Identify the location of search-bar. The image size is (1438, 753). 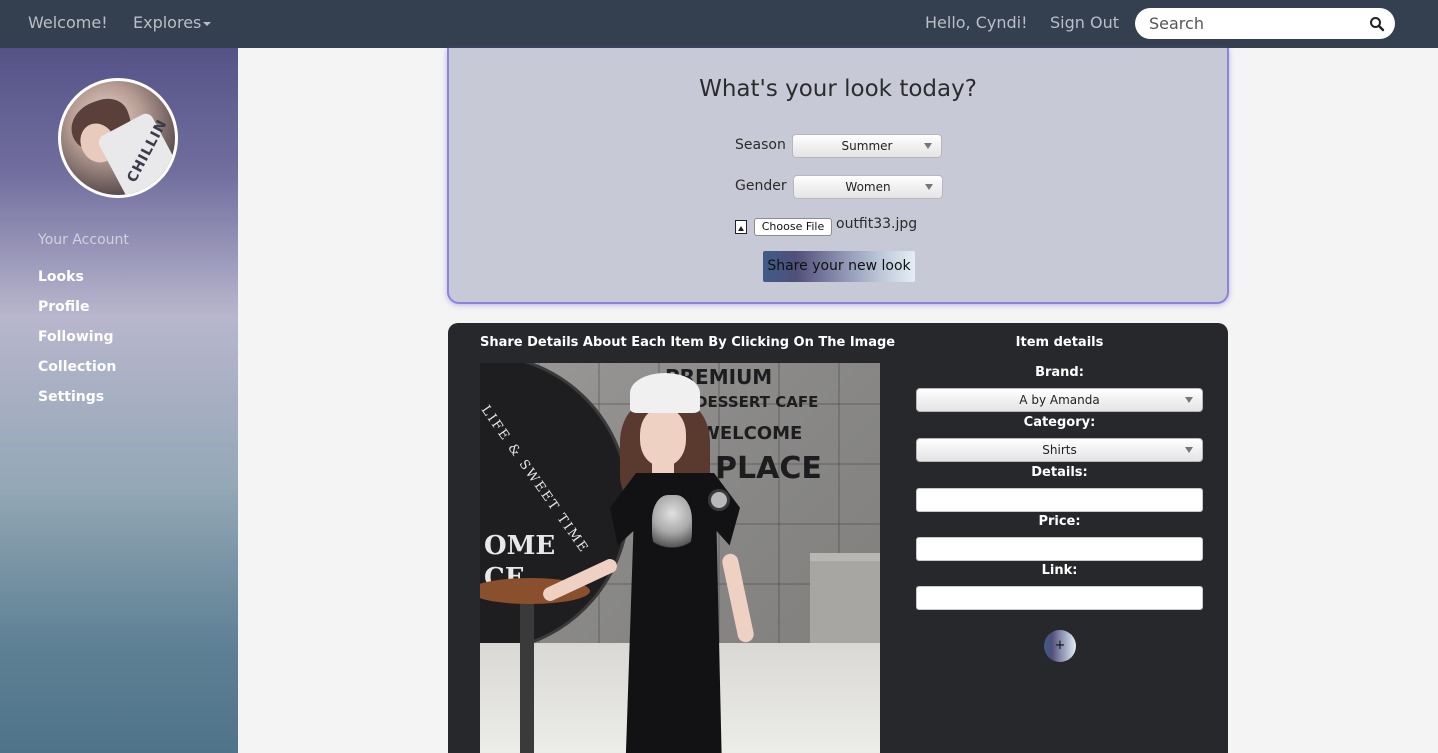
(1265, 23).